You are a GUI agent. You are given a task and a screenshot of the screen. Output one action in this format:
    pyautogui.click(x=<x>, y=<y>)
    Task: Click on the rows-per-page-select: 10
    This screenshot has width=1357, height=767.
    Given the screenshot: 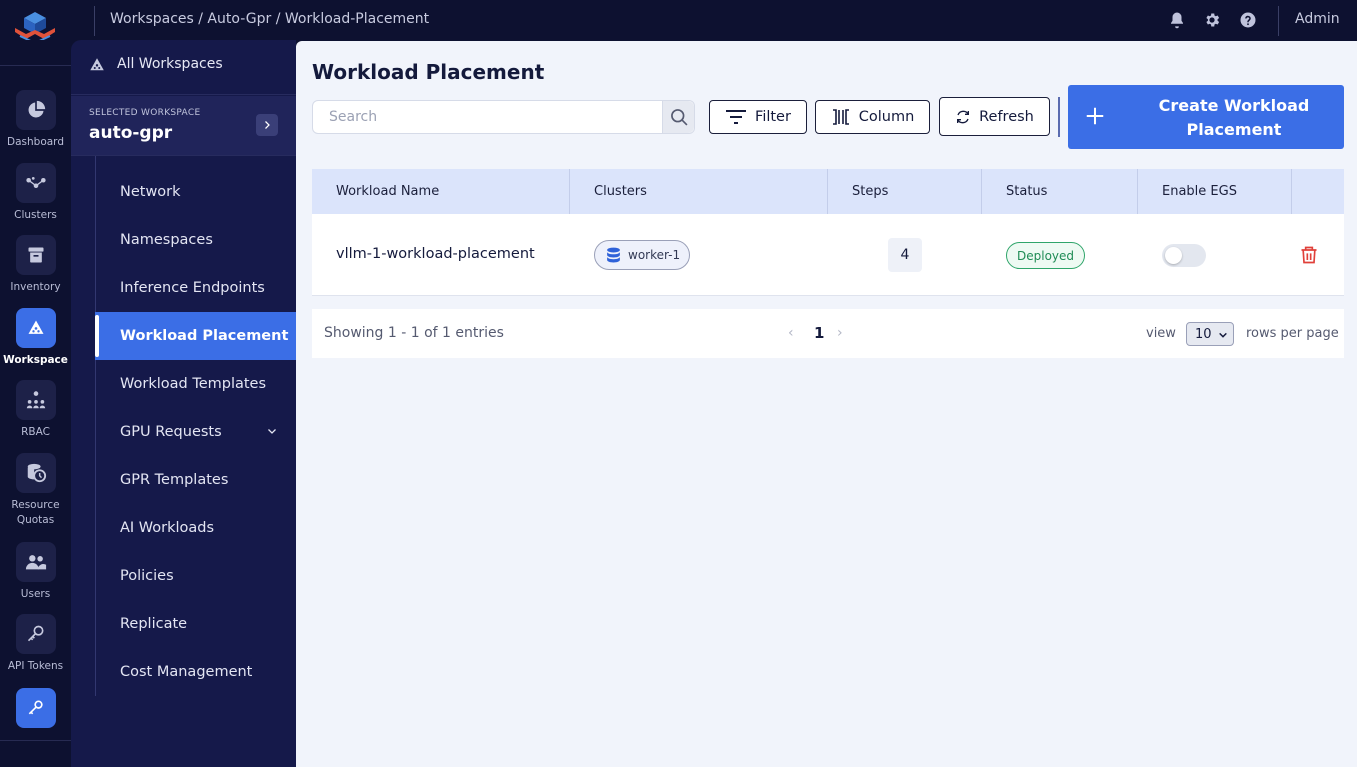 What is the action you would take?
    pyautogui.click(x=1210, y=334)
    